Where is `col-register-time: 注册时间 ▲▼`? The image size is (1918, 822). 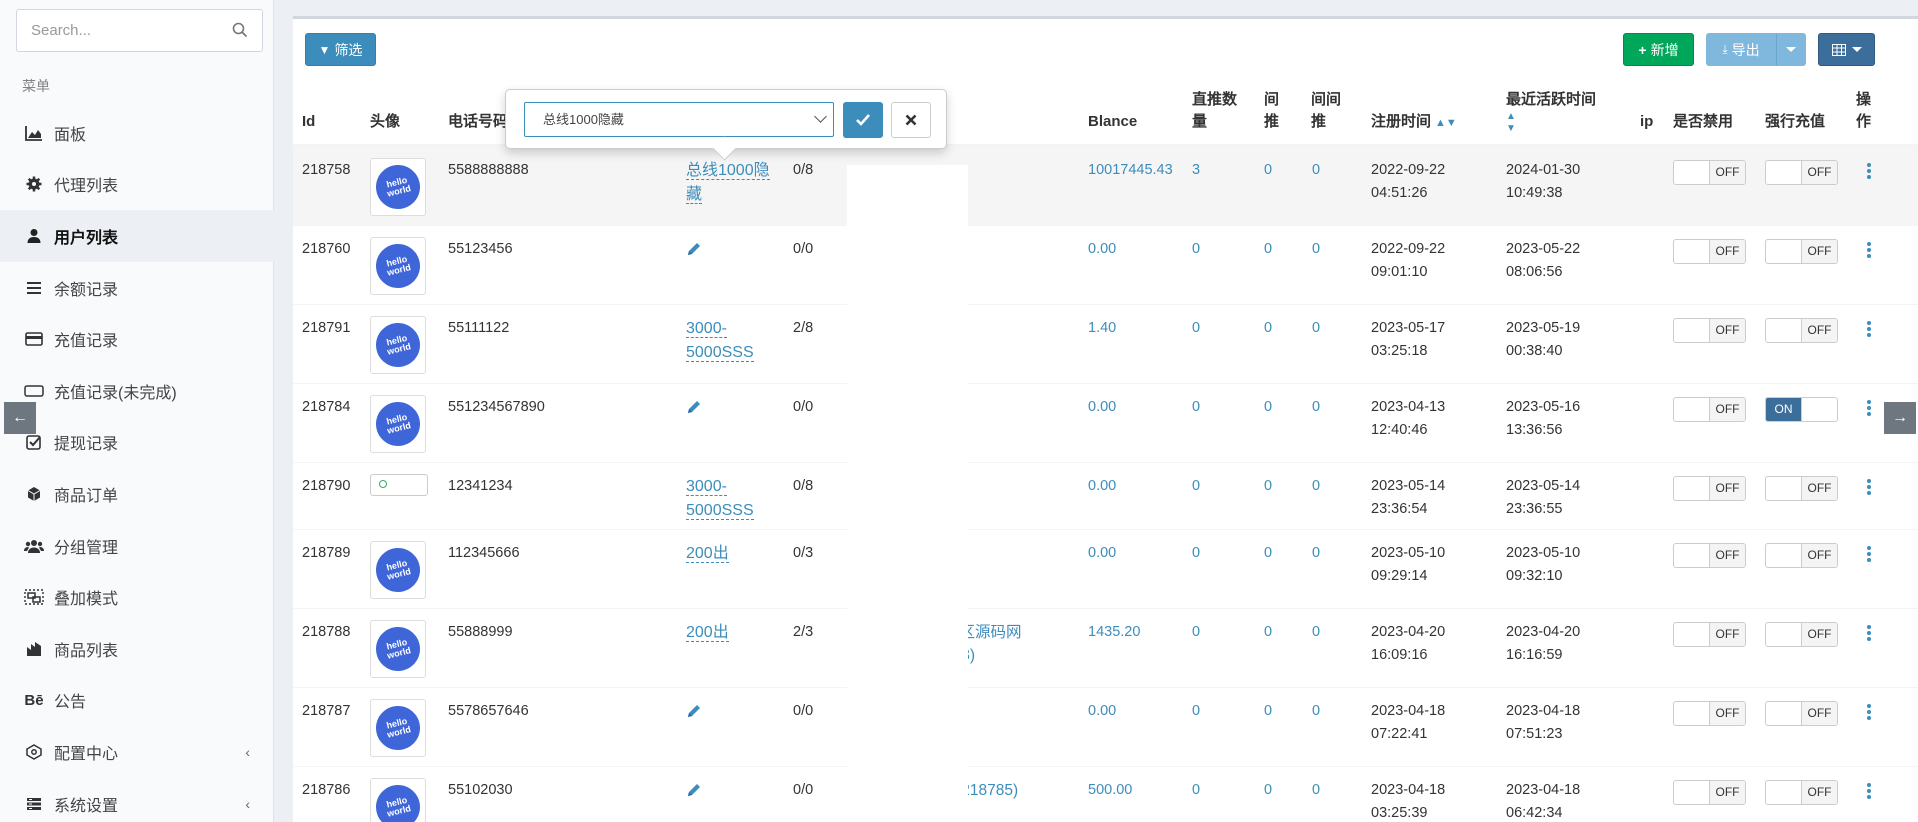 col-register-time: 注册时间 ▲▼ is located at coordinates (1414, 122).